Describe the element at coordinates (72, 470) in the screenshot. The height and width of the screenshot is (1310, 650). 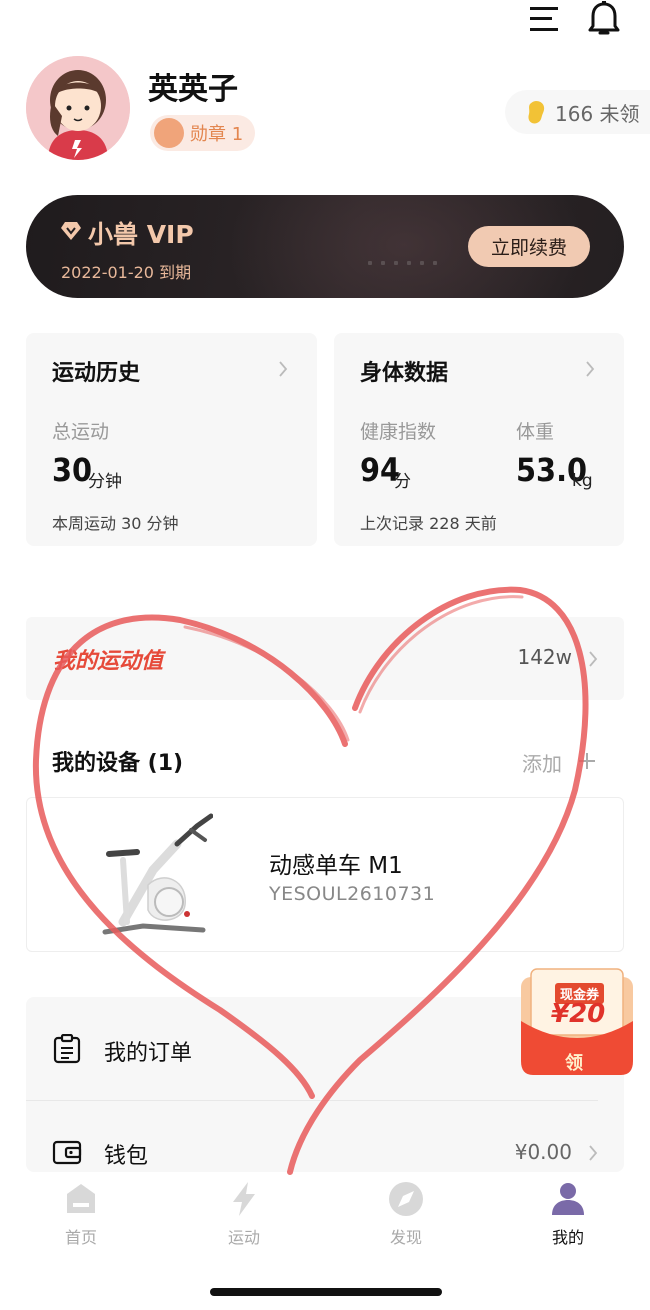
I see `total-exercise-value: 30` at that location.